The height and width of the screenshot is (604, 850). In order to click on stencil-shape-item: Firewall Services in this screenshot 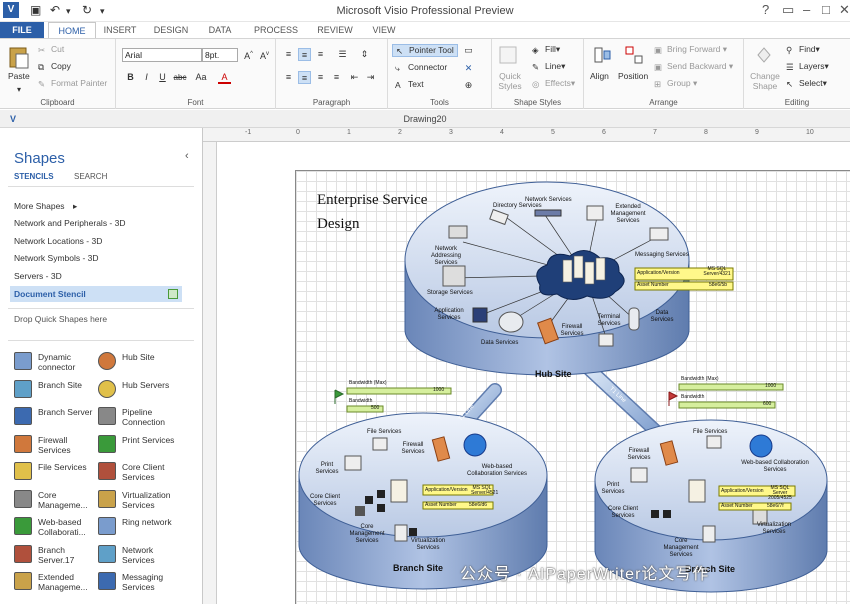, I will do `click(56, 445)`.